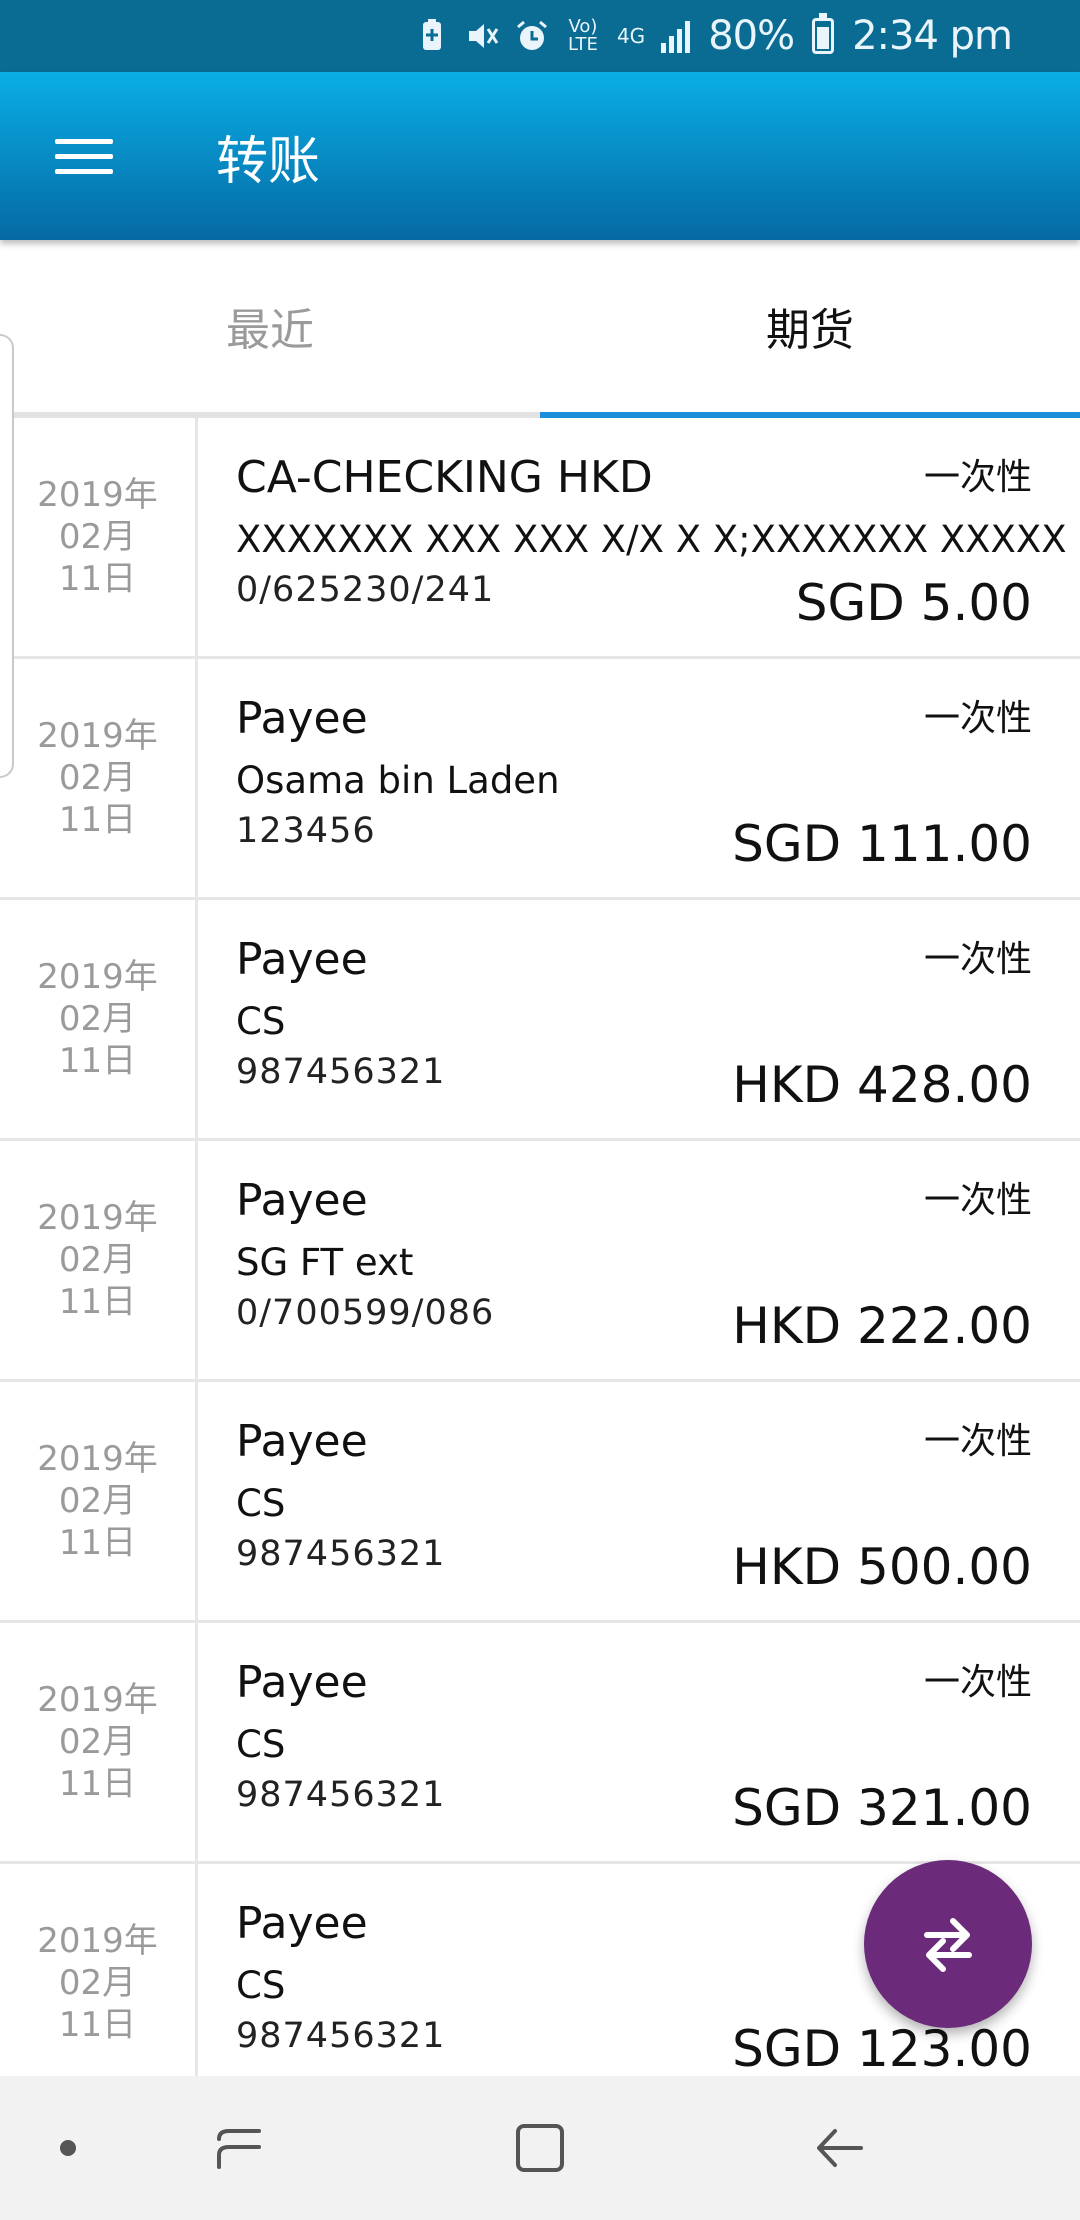  Describe the element at coordinates (639, 1019) in the screenshot. I see `transfer-info: Payee CS 987456321 一次性 HKD 428.00` at that location.